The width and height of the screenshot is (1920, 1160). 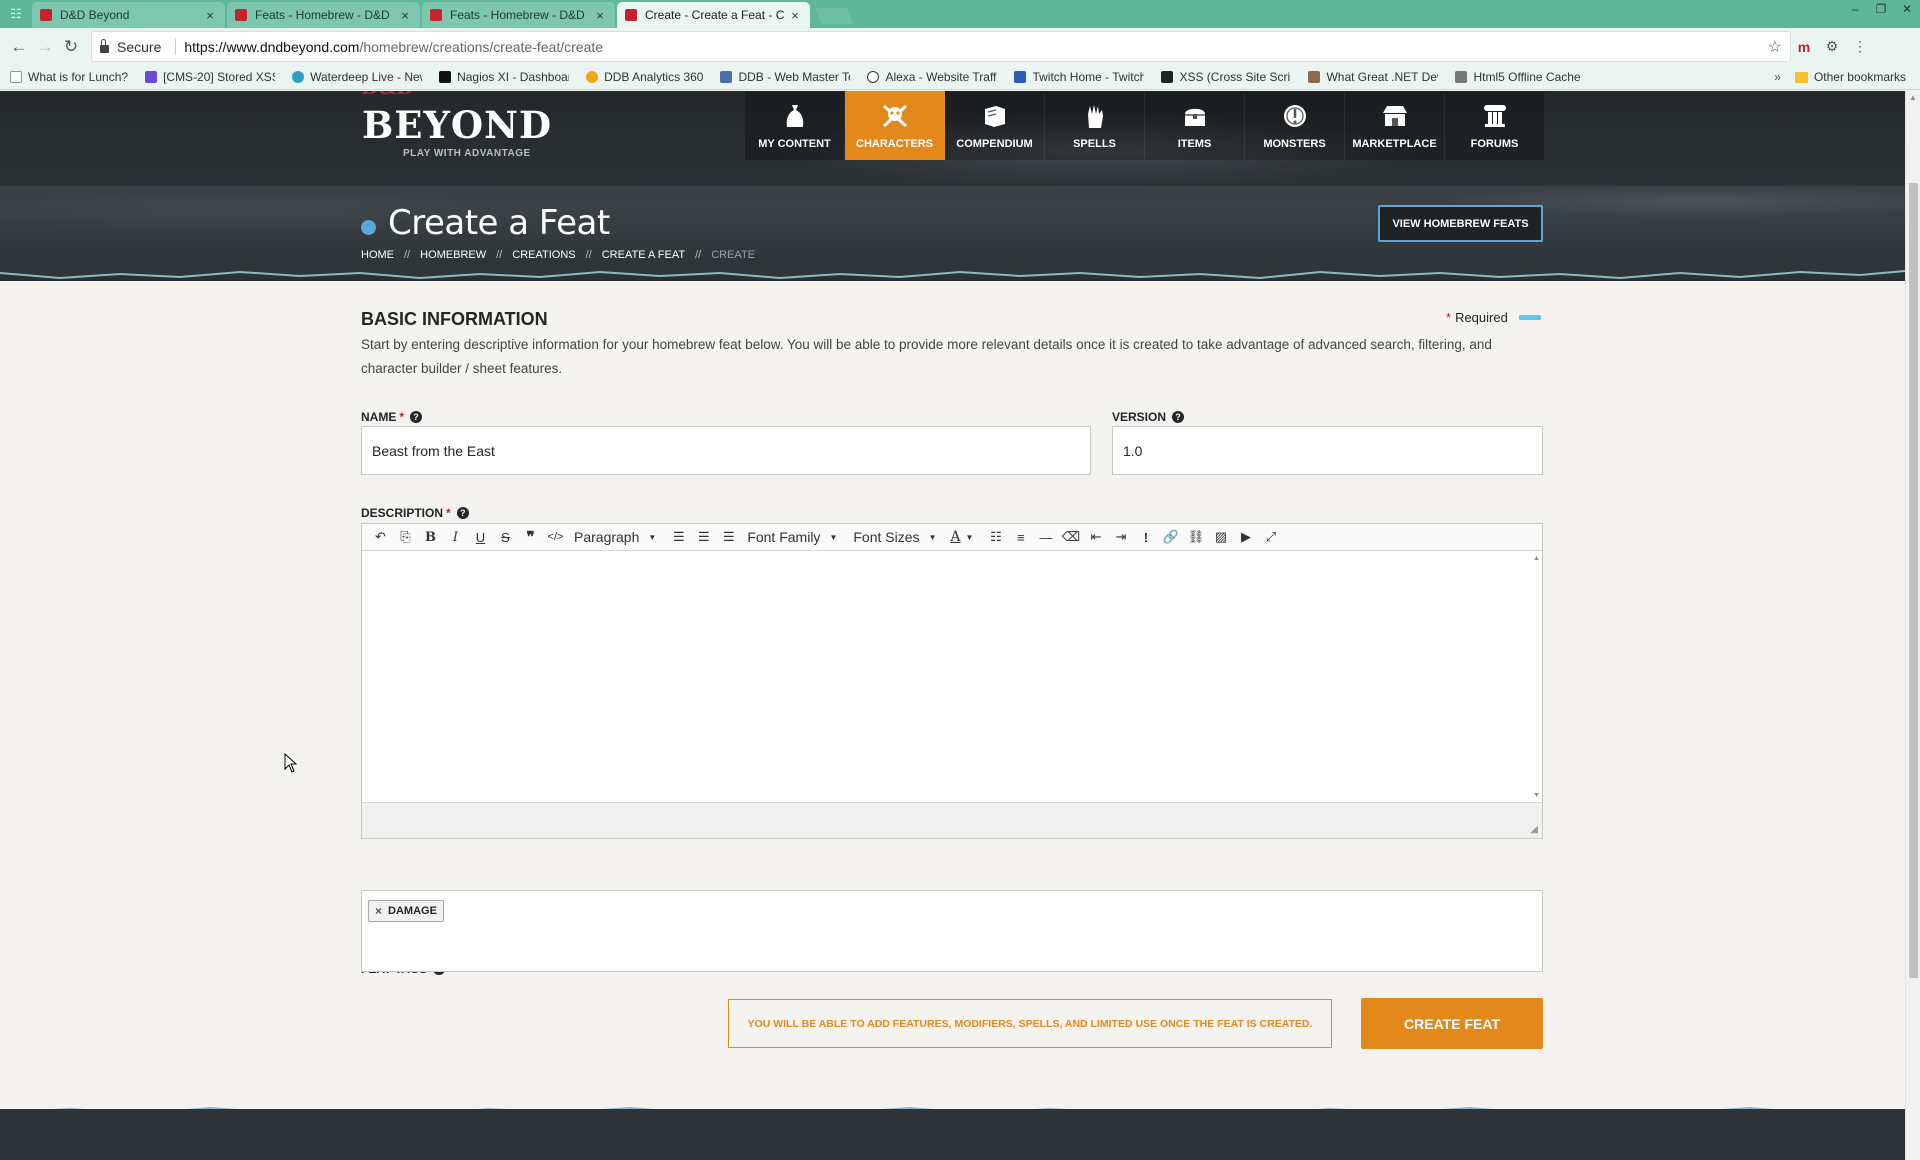 What do you see at coordinates (504, 77) in the screenshot?
I see `bookmark: Nagios XI - Dashboard` at bounding box center [504, 77].